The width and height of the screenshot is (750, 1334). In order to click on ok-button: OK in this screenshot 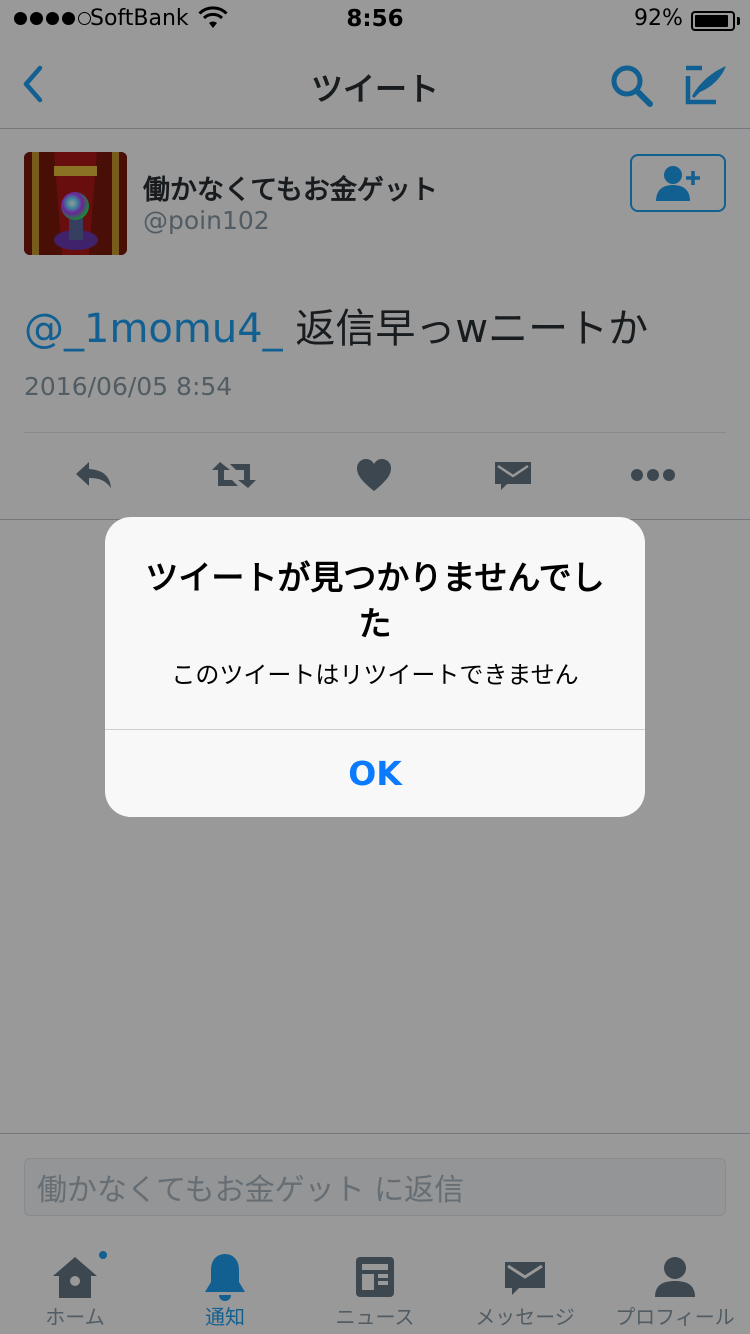, I will do `click(375, 773)`.